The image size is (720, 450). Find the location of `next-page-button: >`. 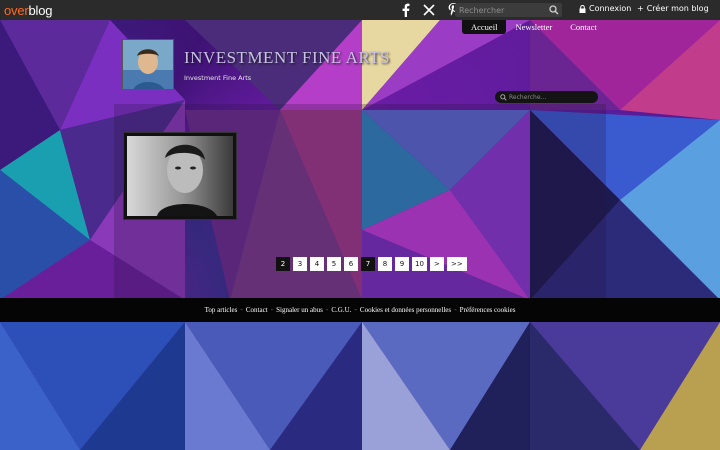

next-page-button: > is located at coordinates (436, 264).